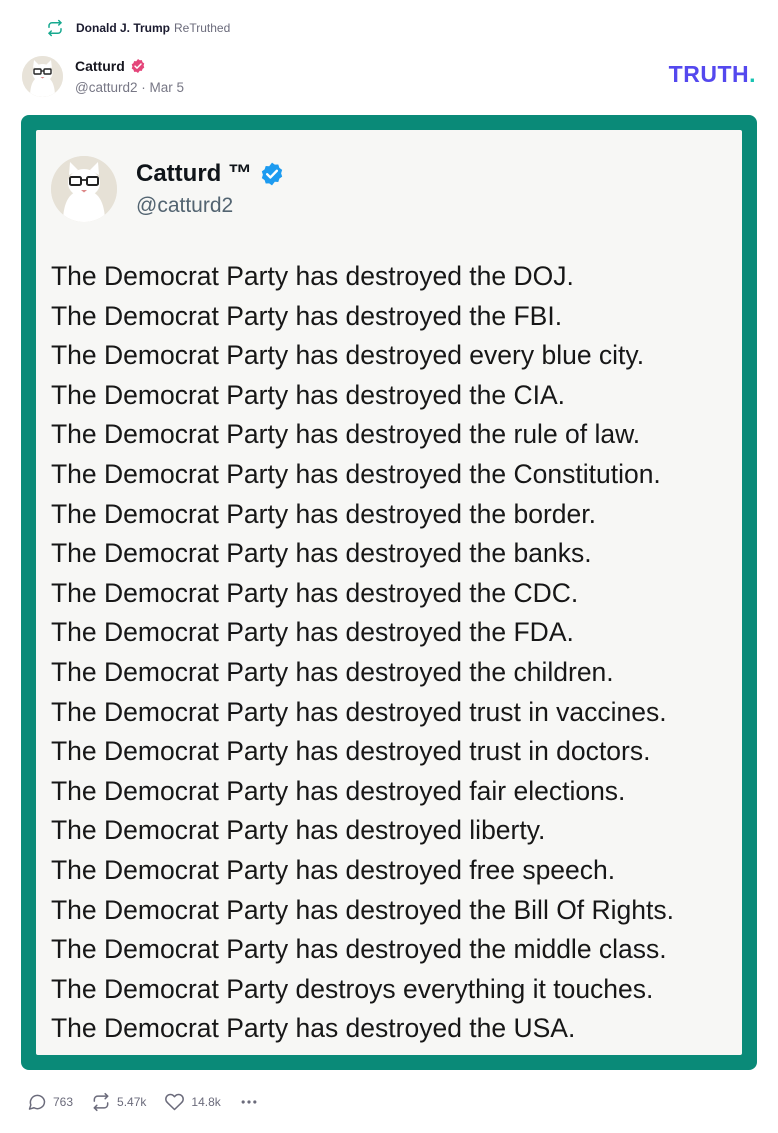  I want to click on tweet-author-name: Catturd ™, so click(194, 173).